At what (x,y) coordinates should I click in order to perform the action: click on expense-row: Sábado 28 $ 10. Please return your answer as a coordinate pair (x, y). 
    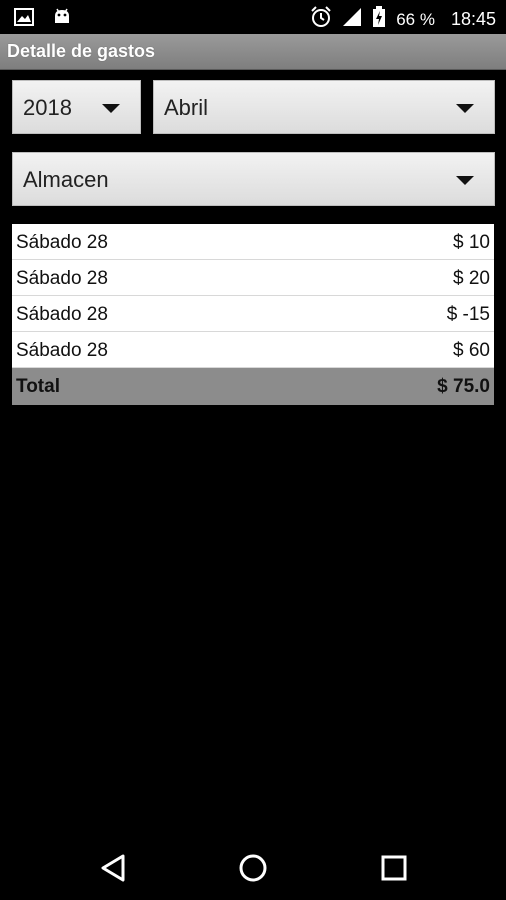
    Looking at the image, I should click on (253, 242).